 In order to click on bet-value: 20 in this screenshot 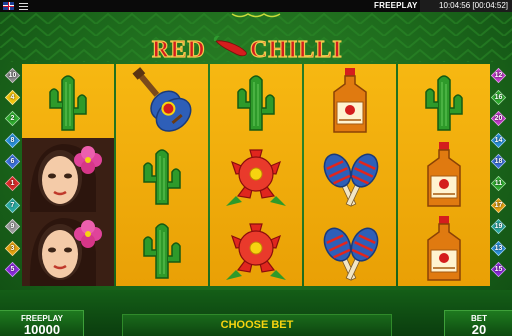, I will do `click(479, 329)`.